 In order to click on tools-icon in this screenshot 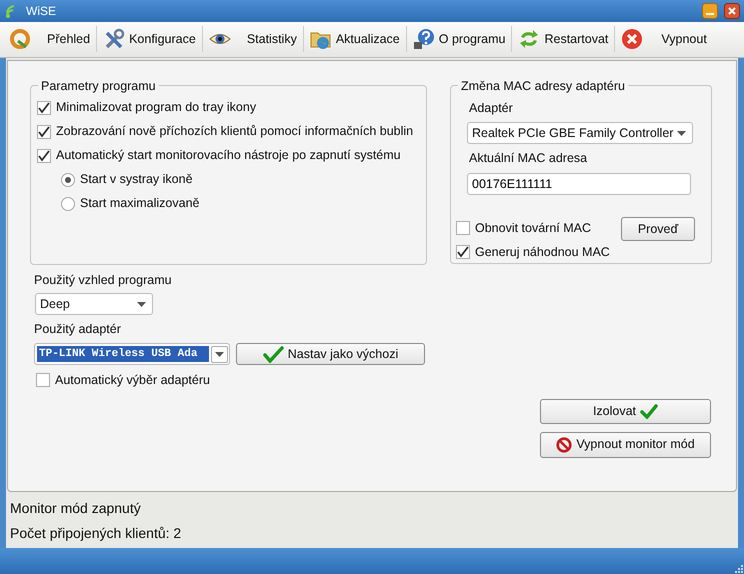, I will do `click(114, 39)`.